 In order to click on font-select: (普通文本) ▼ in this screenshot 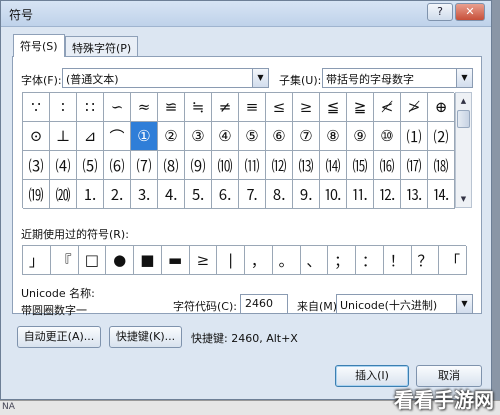, I will do `click(165, 78)`.